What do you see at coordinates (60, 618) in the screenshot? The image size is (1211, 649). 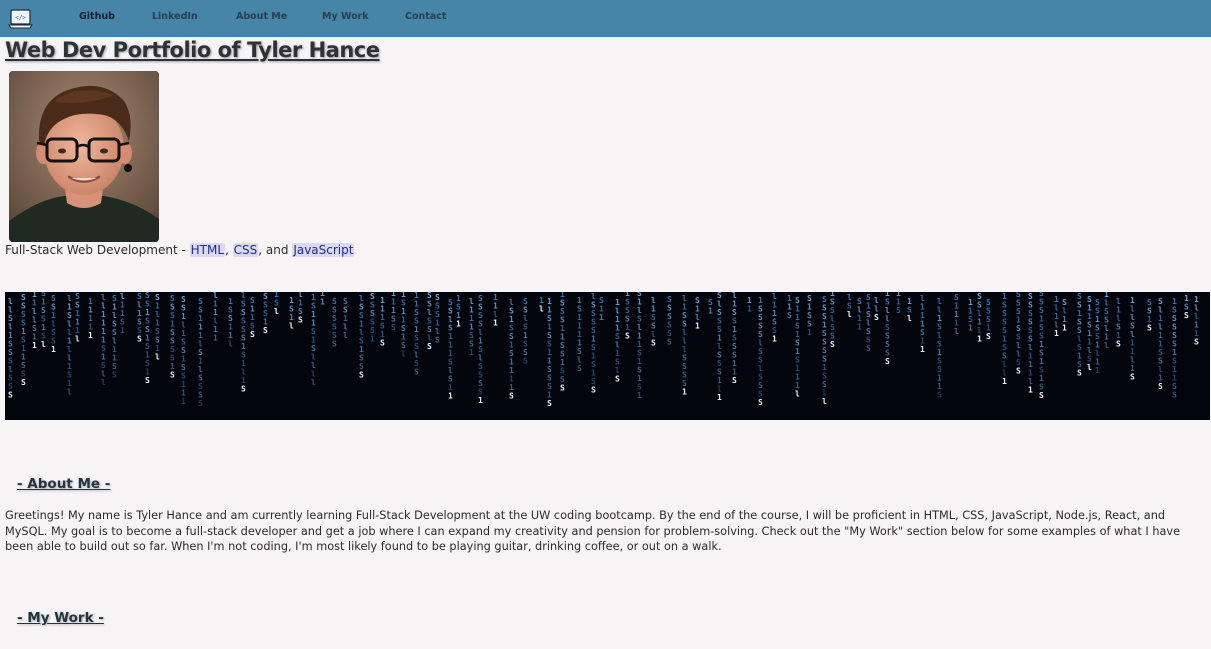 I see `my-work-heading: - My Work -` at bounding box center [60, 618].